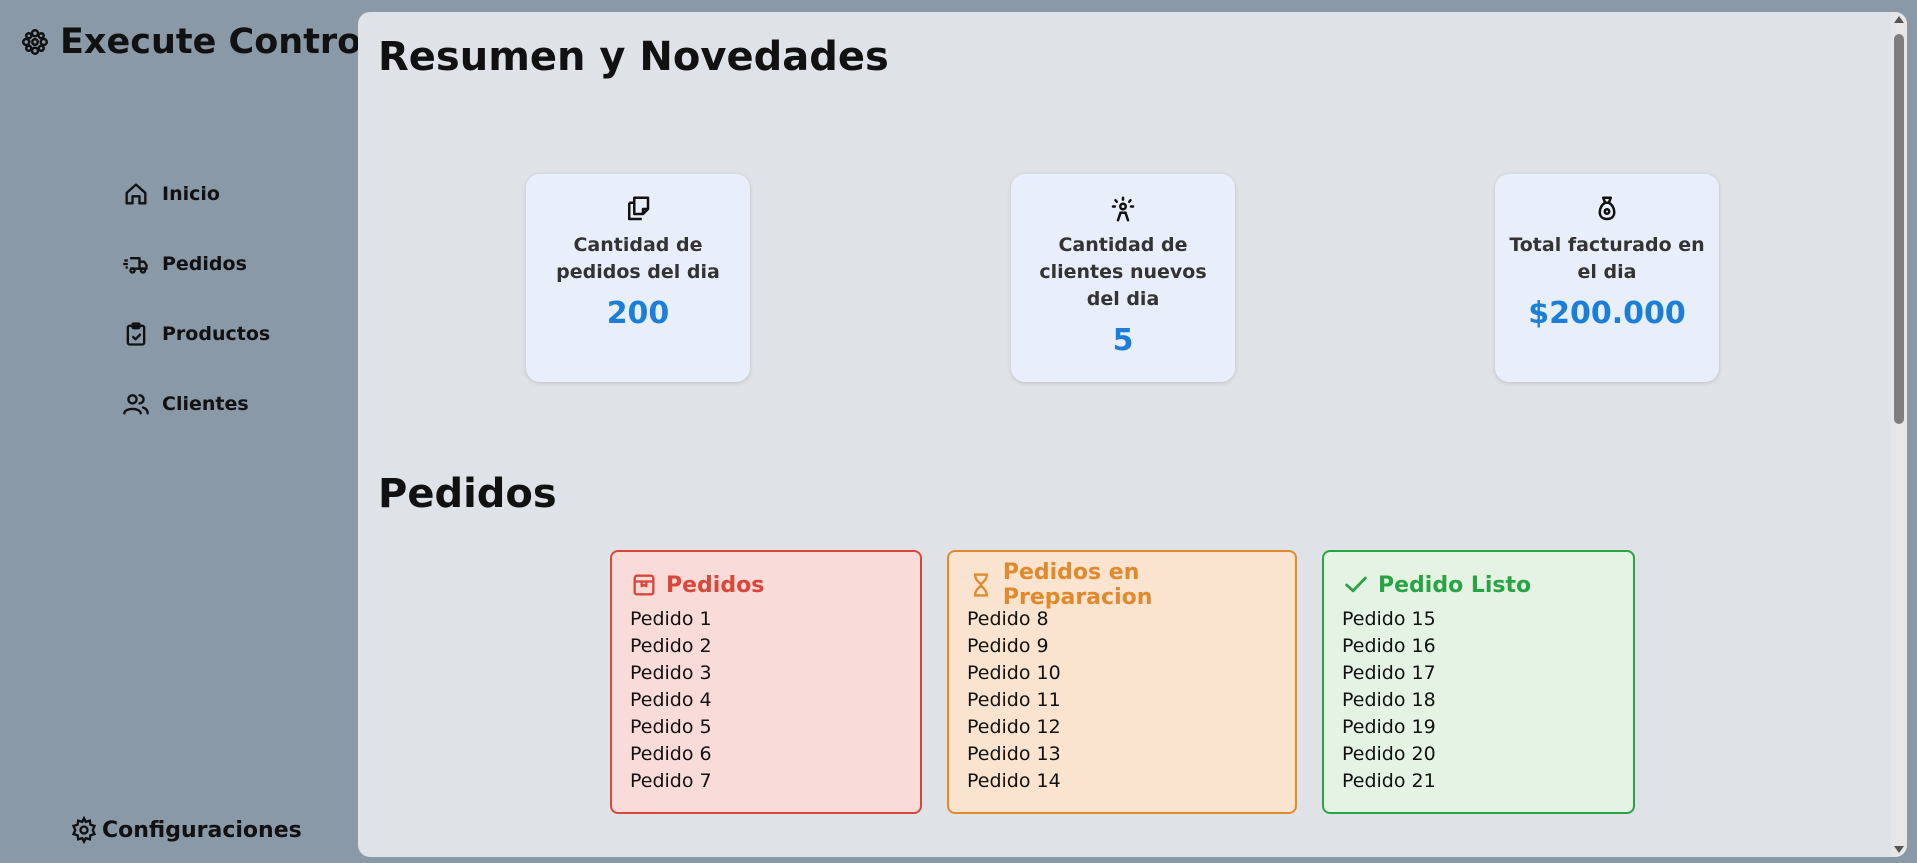  I want to click on order-item: Pedido 21, so click(1487, 781).